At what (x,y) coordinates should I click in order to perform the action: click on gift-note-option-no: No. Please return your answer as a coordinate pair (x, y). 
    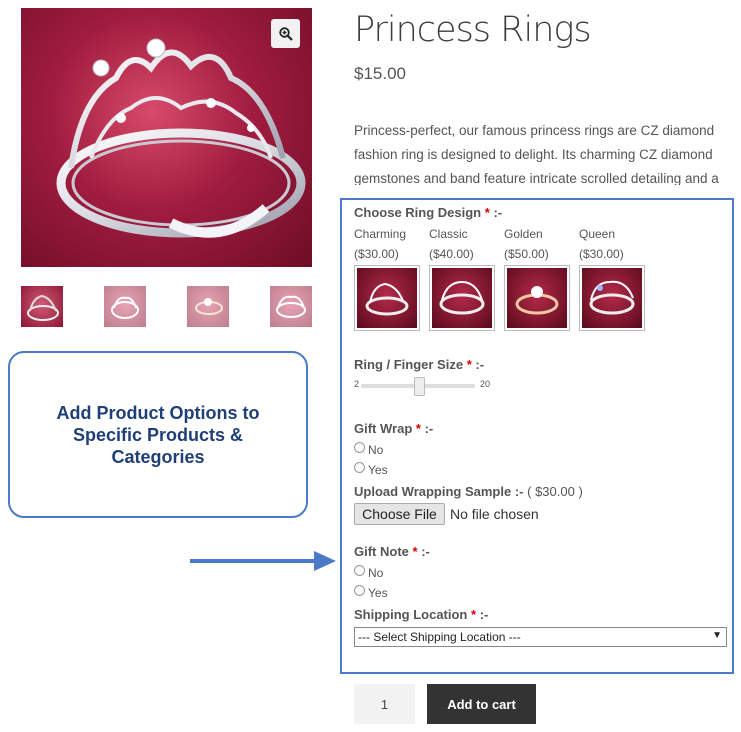
    Looking at the image, I should click on (376, 573).